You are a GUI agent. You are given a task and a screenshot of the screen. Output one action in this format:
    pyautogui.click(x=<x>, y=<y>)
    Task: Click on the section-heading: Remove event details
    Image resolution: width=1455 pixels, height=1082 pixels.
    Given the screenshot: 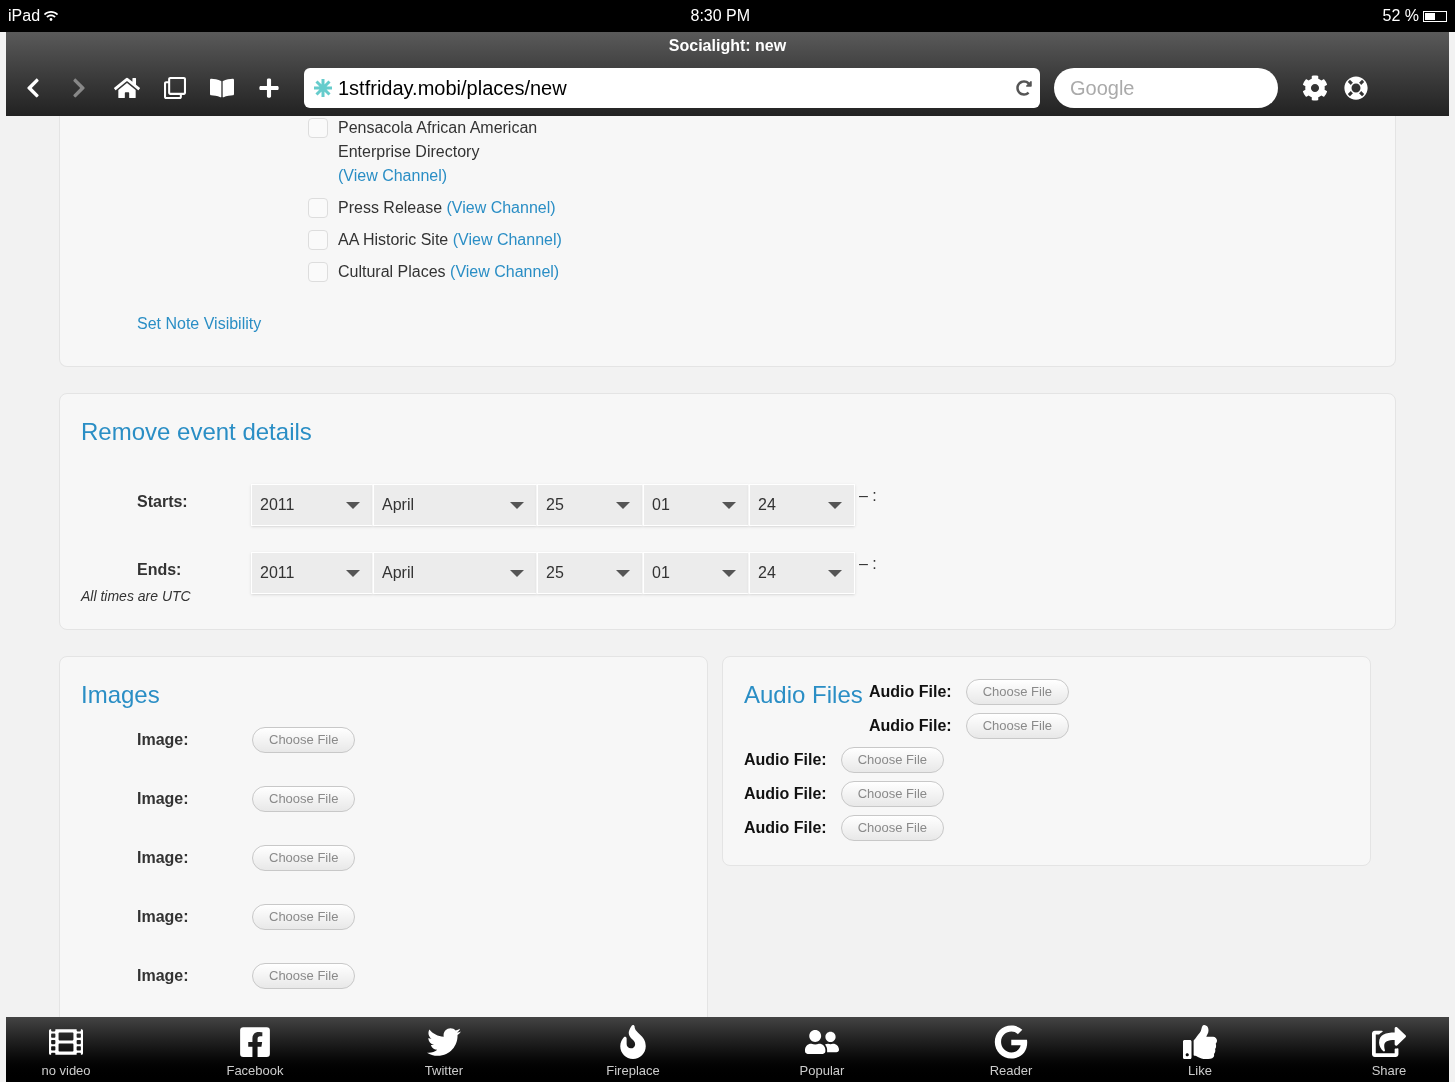 What is the action you would take?
    pyautogui.click(x=197, y=432)
    